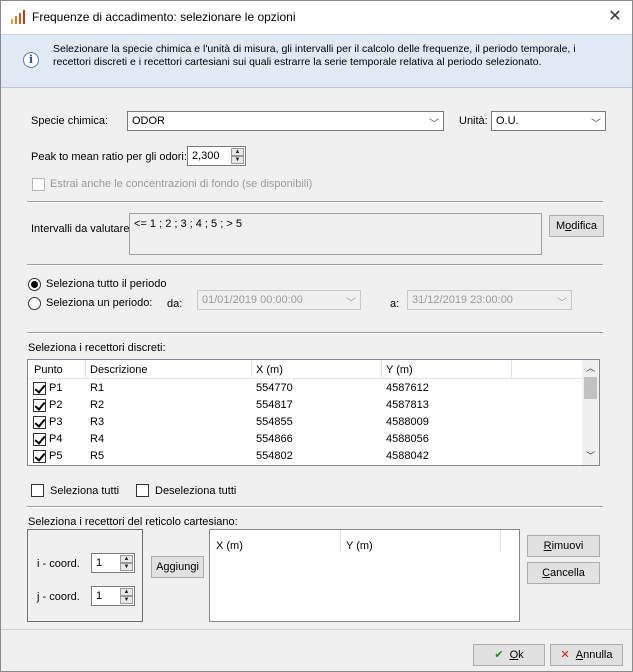 This screenshot has width=633, height=672. What do you see at coordinates (590, 412) in the screenshot?
I see `vertical-scrollbar: ︿ ﹀` at bounding box center [590, 412].